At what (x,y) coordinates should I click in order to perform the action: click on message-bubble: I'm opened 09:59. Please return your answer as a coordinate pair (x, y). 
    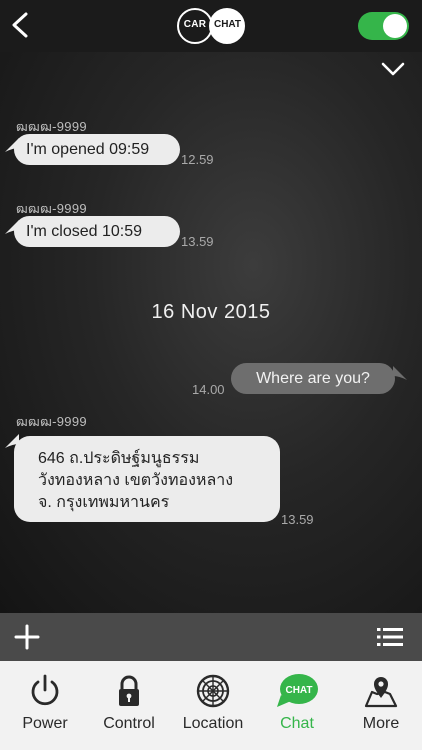
    Looking at the image, I should click on (97, 149).